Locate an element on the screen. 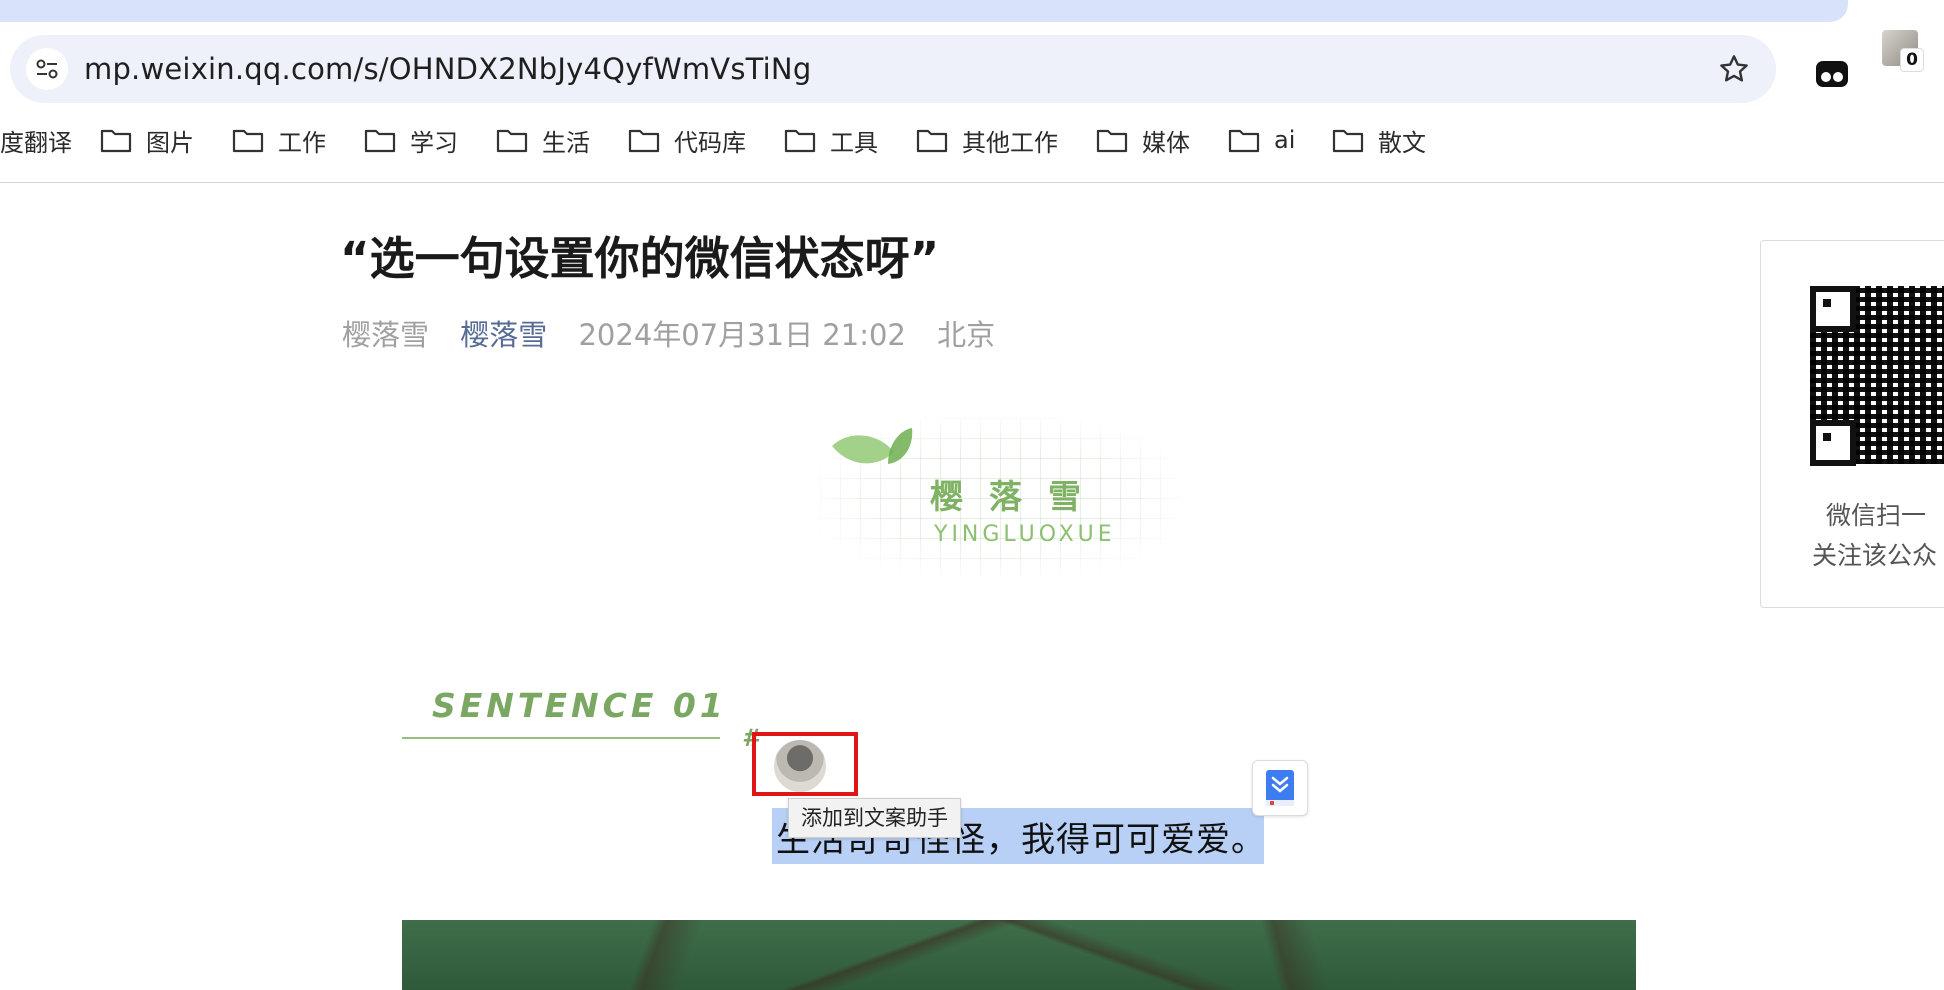 The height and width of the screenshot is (990, 1944). bookmark-label: 其他工作 is located at coordinates (1010, 142).